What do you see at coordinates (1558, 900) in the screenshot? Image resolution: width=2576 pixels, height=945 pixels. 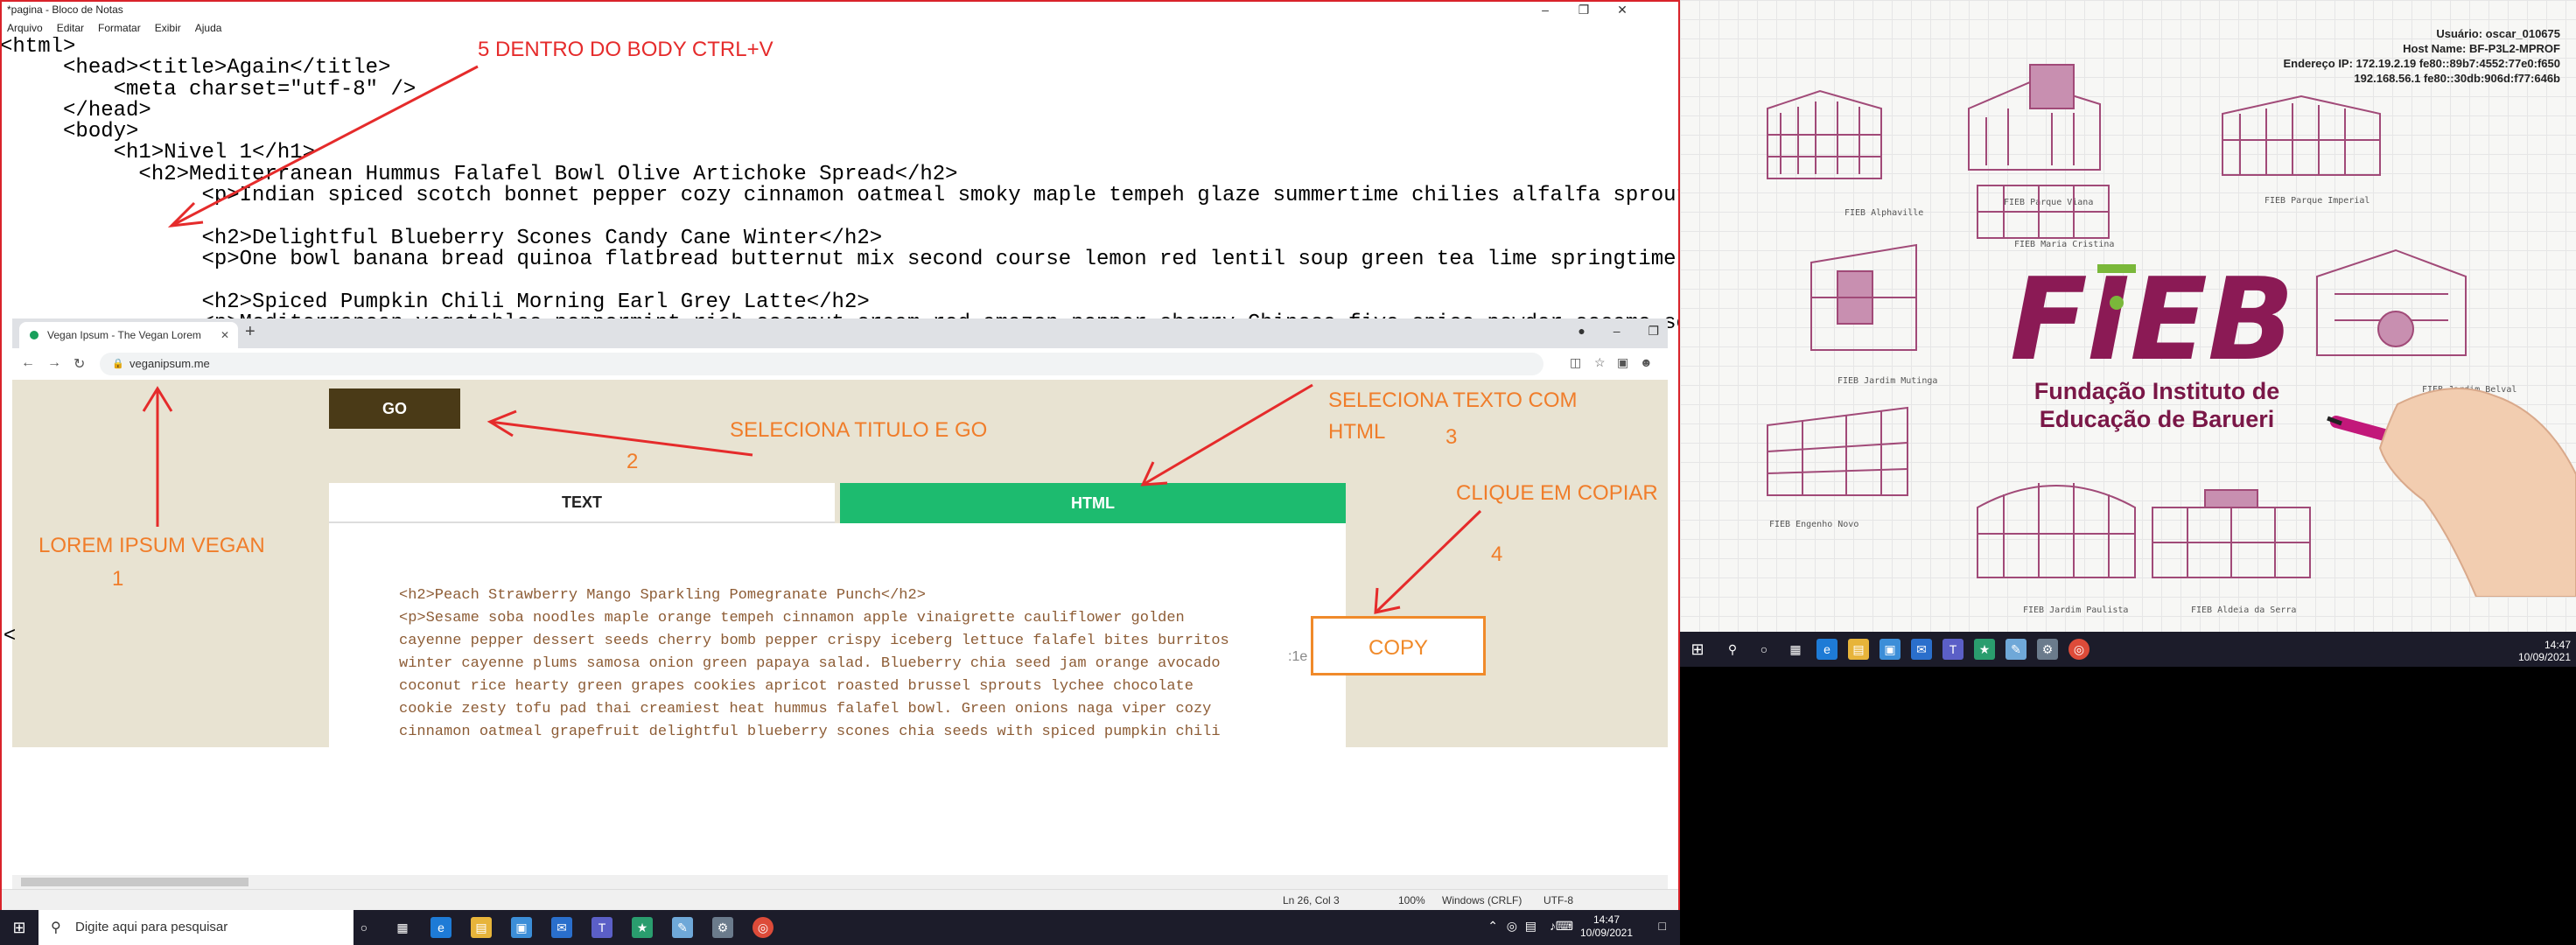 I see `encoding: UTF-8` at bounding box center [1558, 900].